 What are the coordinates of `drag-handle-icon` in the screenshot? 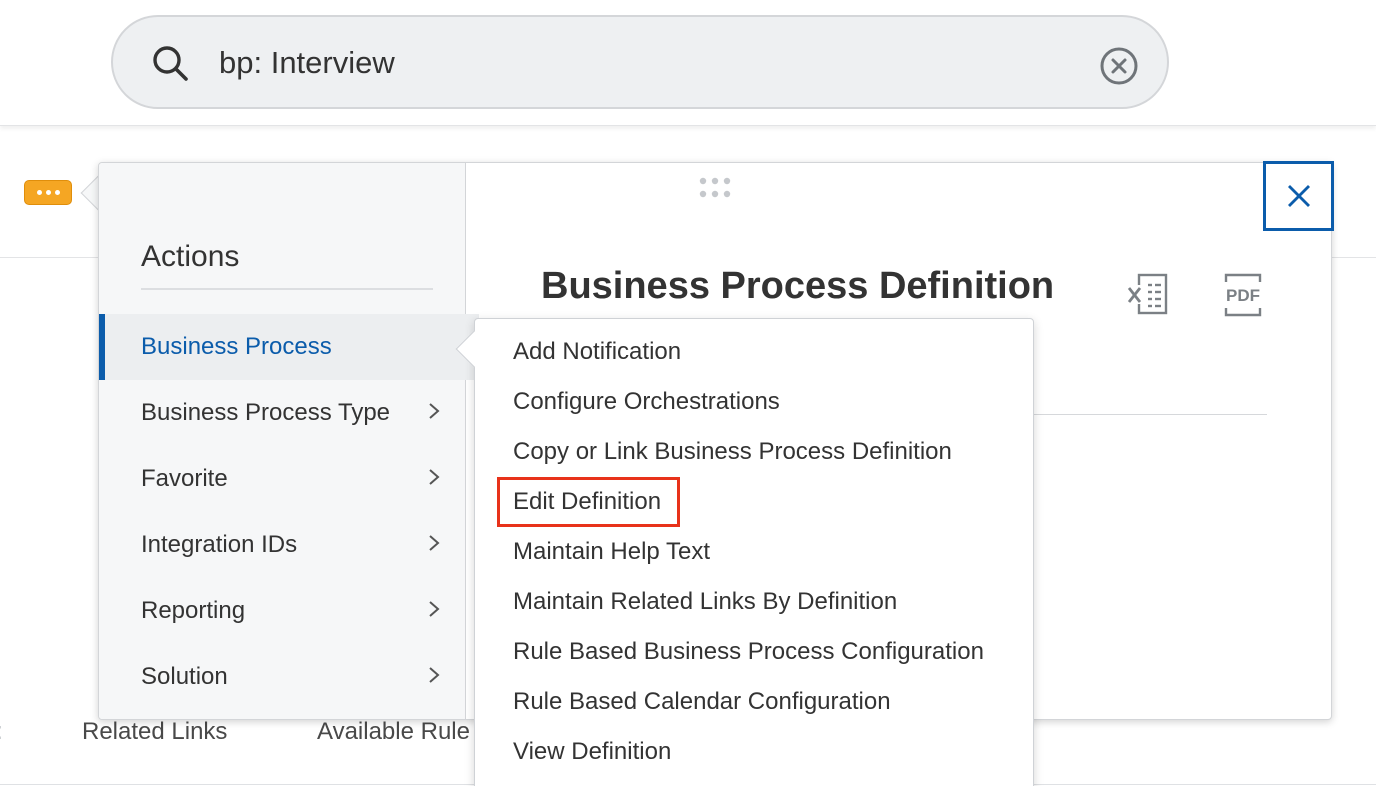 It's located at (715, 188).